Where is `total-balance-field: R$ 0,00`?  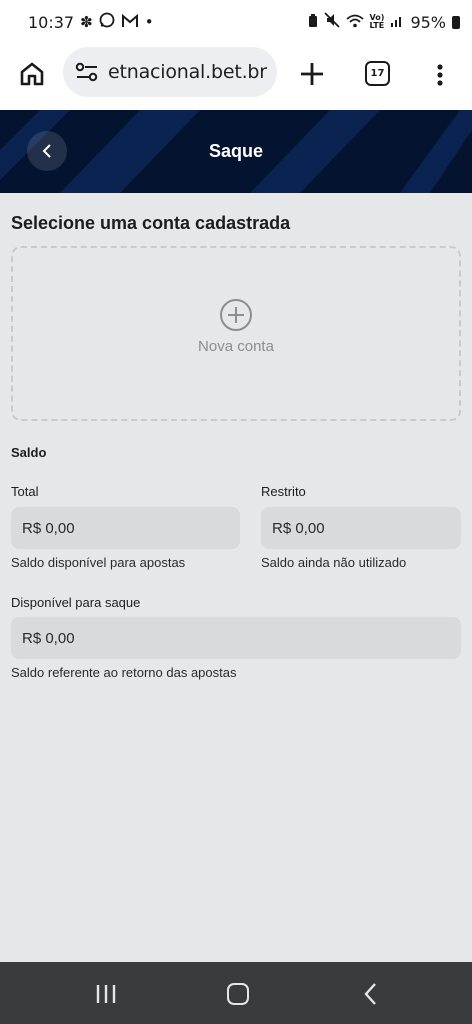
total-balance-field: R$ 0,00 is located at coordinates (125, 528).